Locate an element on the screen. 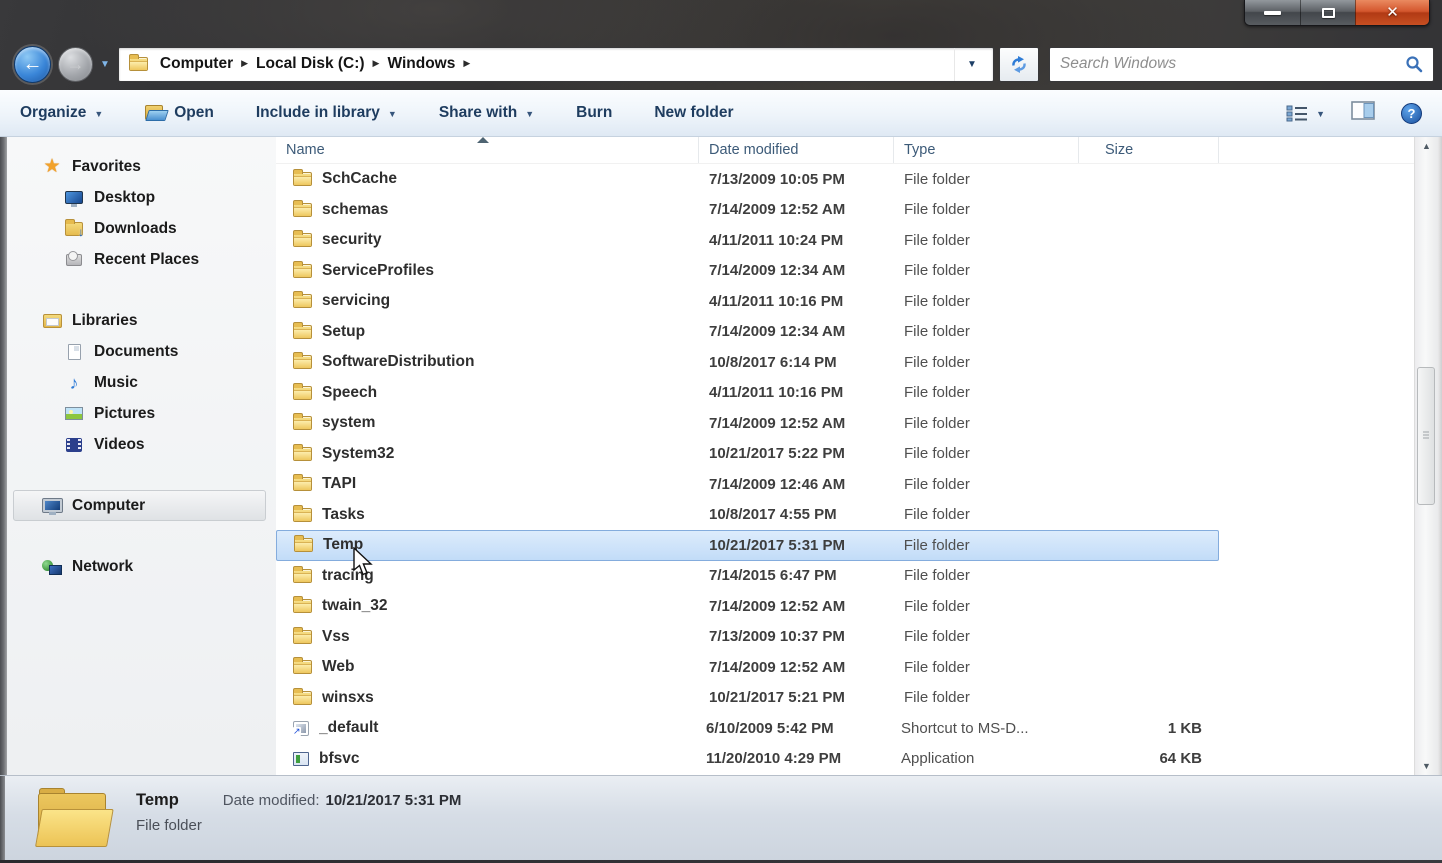  file-row-vss: Vss 7/13/2009 10:37 PM File folder is located at coordinates (747, 637).